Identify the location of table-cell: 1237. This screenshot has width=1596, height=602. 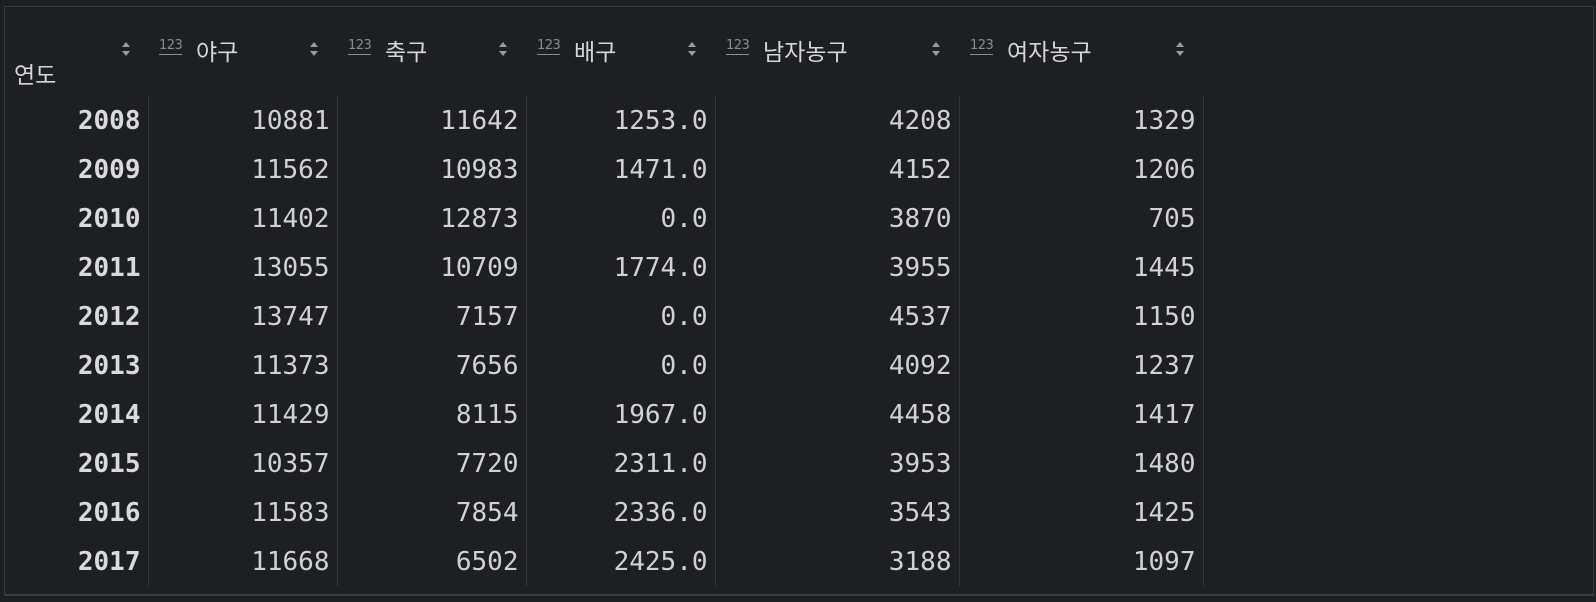
(1081, 365).